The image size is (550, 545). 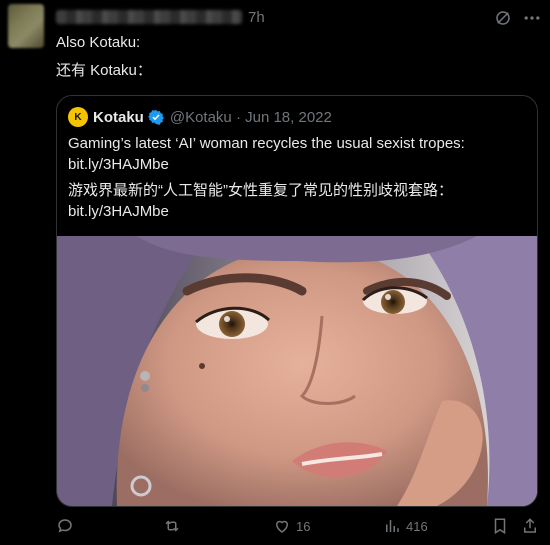 I want to click on verified-badge-icon, so click(x=155, y=117).